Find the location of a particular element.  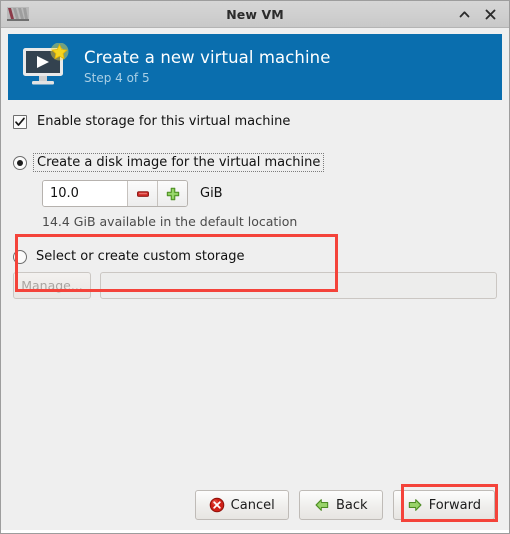

banner-step-label: Step 4 of 5 is located at coordinates (117, 77).